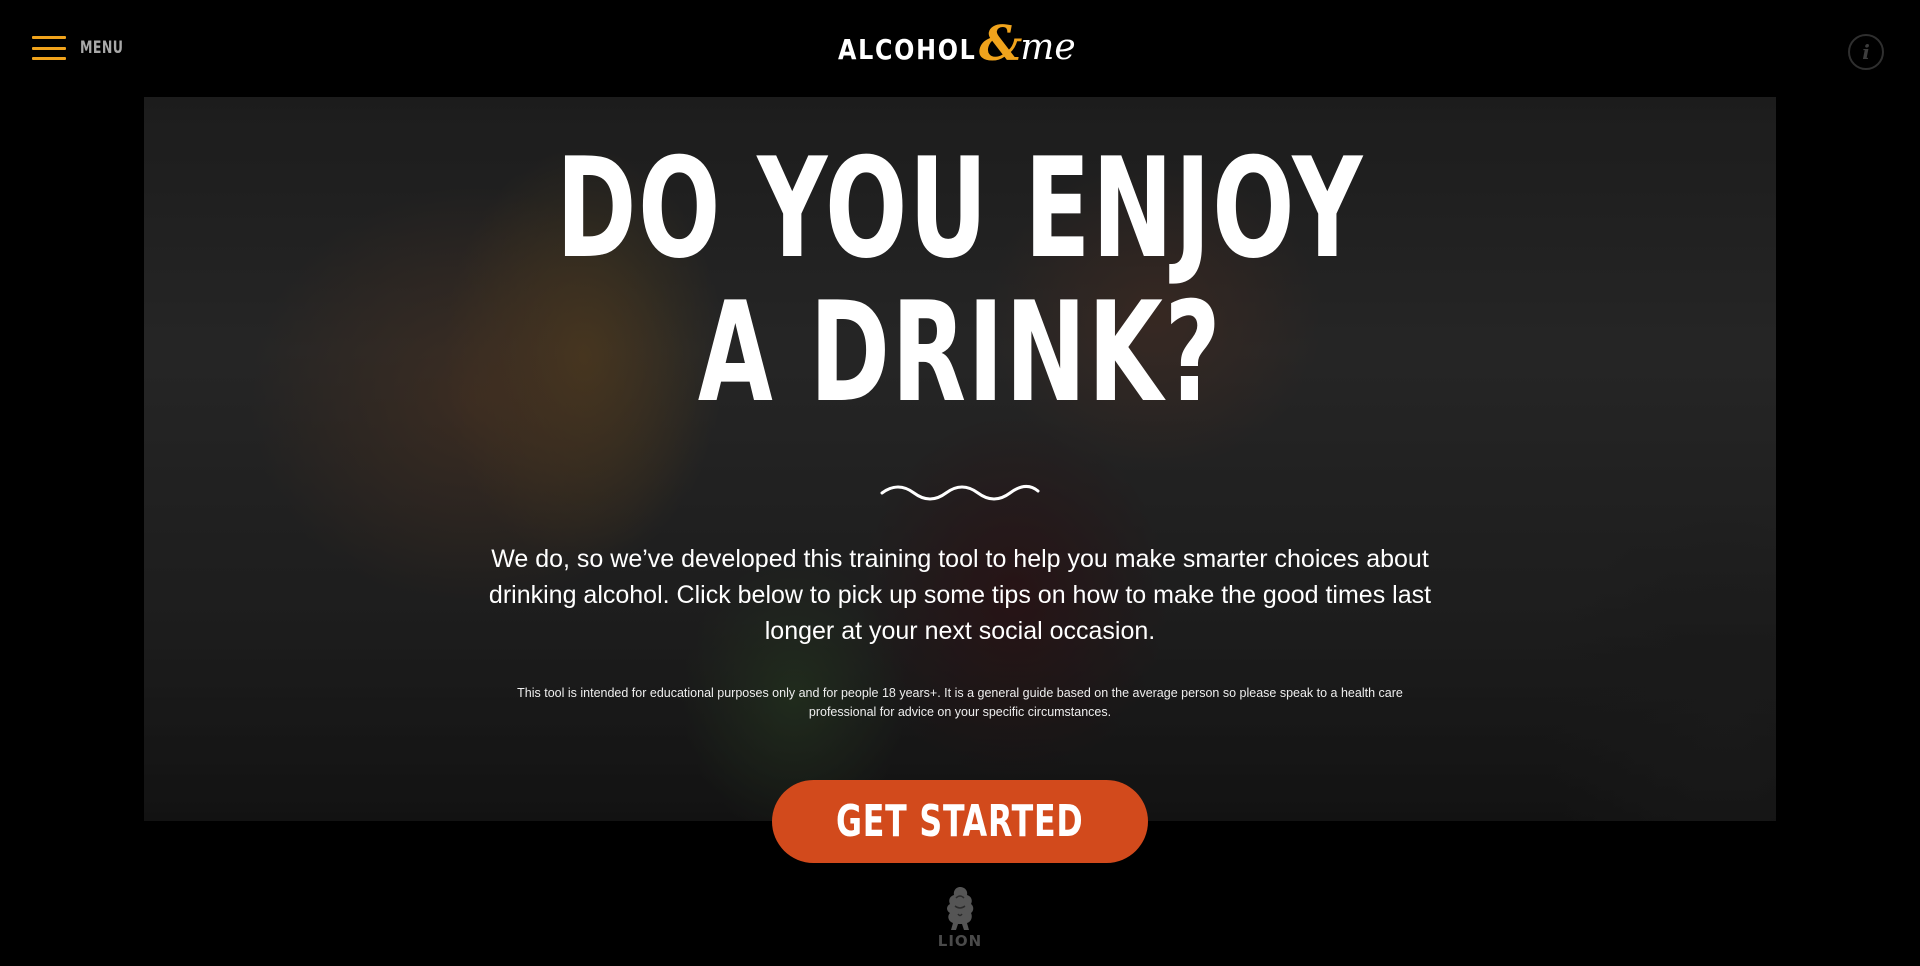 This screenshot has height=966, width=1920. Describe the element at coordinates (102, 48) in the screenshot. I see `menu-label: MENU` at that location.